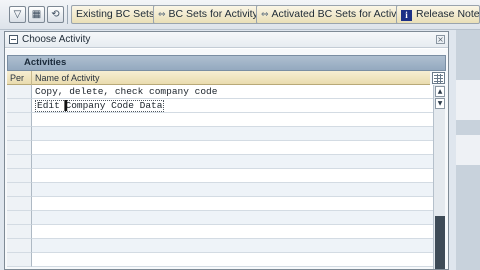  I want to click on activated-bc-sets-button: ⇔ Activated BC Sets for Activity, so click(334, 14).